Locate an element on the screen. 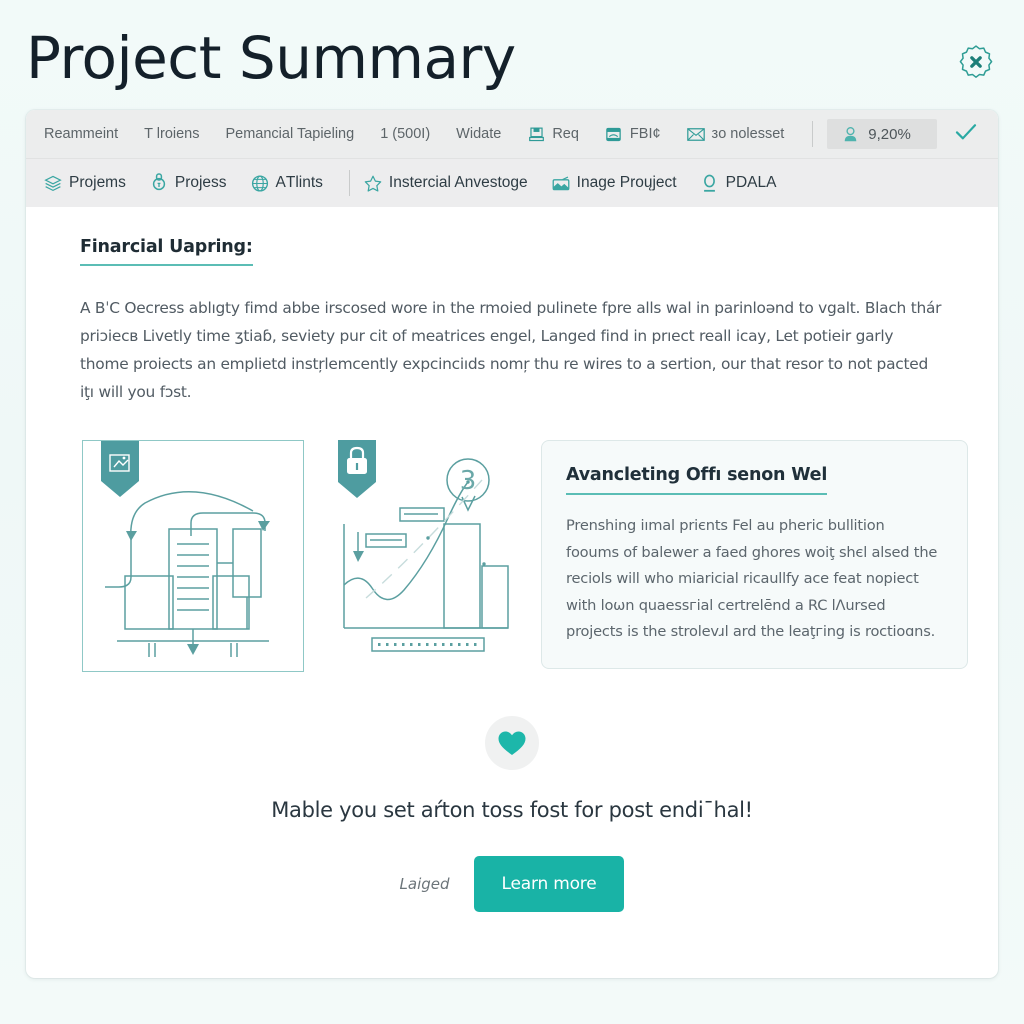 The width and height of the screenshot is (1024, 1024). toolbar-item-label: FBI¢ is located at coordinates (645, 134).